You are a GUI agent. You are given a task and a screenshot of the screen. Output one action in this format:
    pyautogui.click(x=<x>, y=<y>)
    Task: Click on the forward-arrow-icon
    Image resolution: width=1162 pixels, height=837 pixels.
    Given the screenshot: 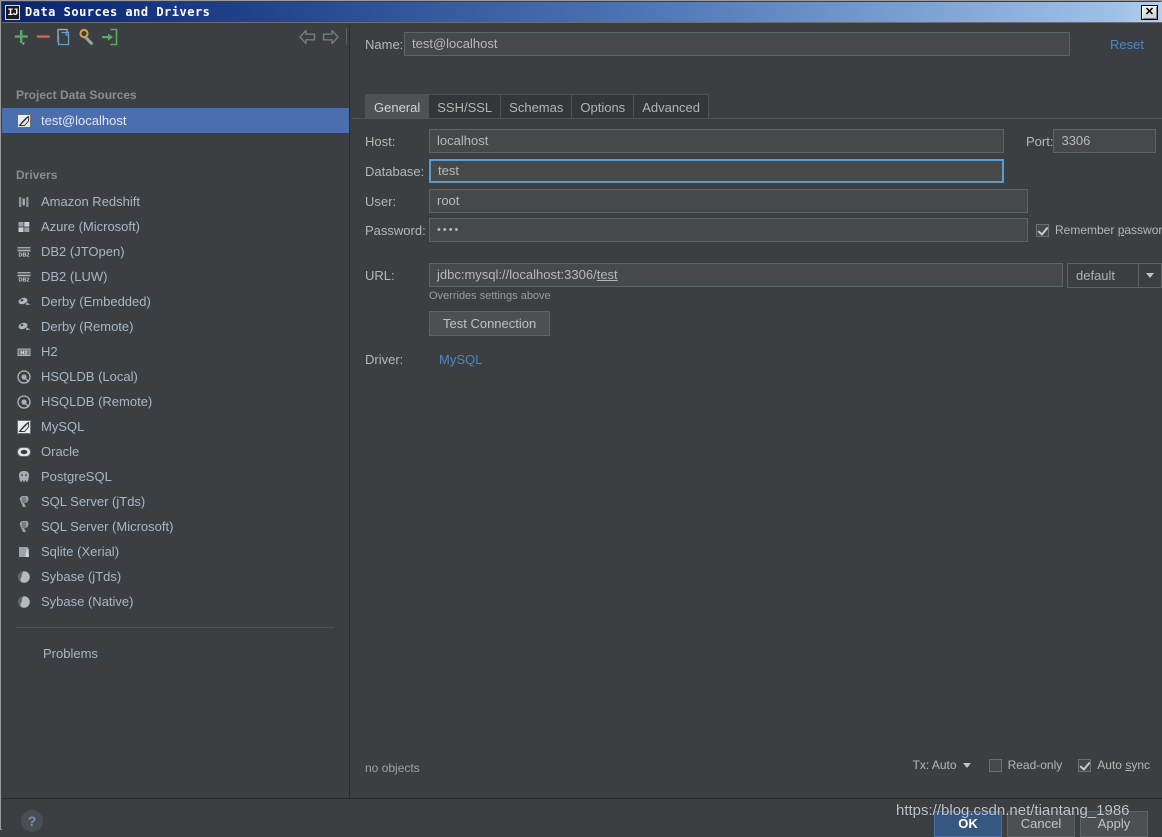 What is the action you would take?
    pyautogui.click(x=330, y=37)
    